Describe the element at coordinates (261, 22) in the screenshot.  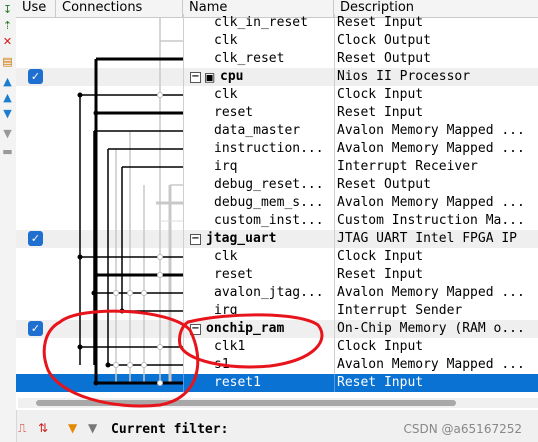
I see `name-text: clk_in_reset` at that location.